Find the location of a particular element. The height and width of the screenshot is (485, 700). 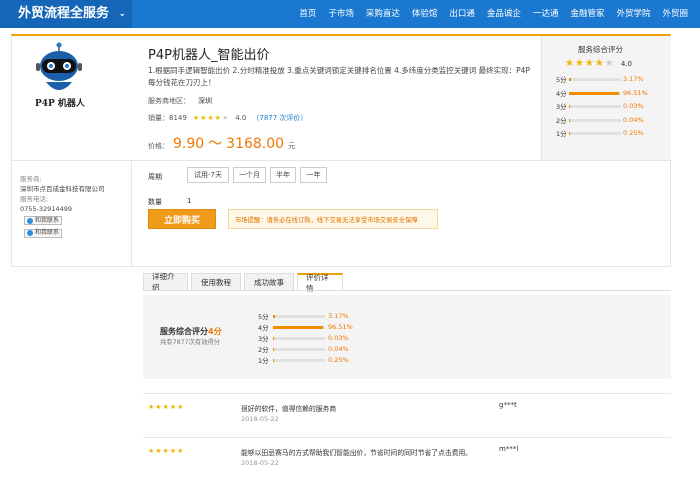

product-title: P4P机器人_智能出价 is located at coordinates (209, 55).